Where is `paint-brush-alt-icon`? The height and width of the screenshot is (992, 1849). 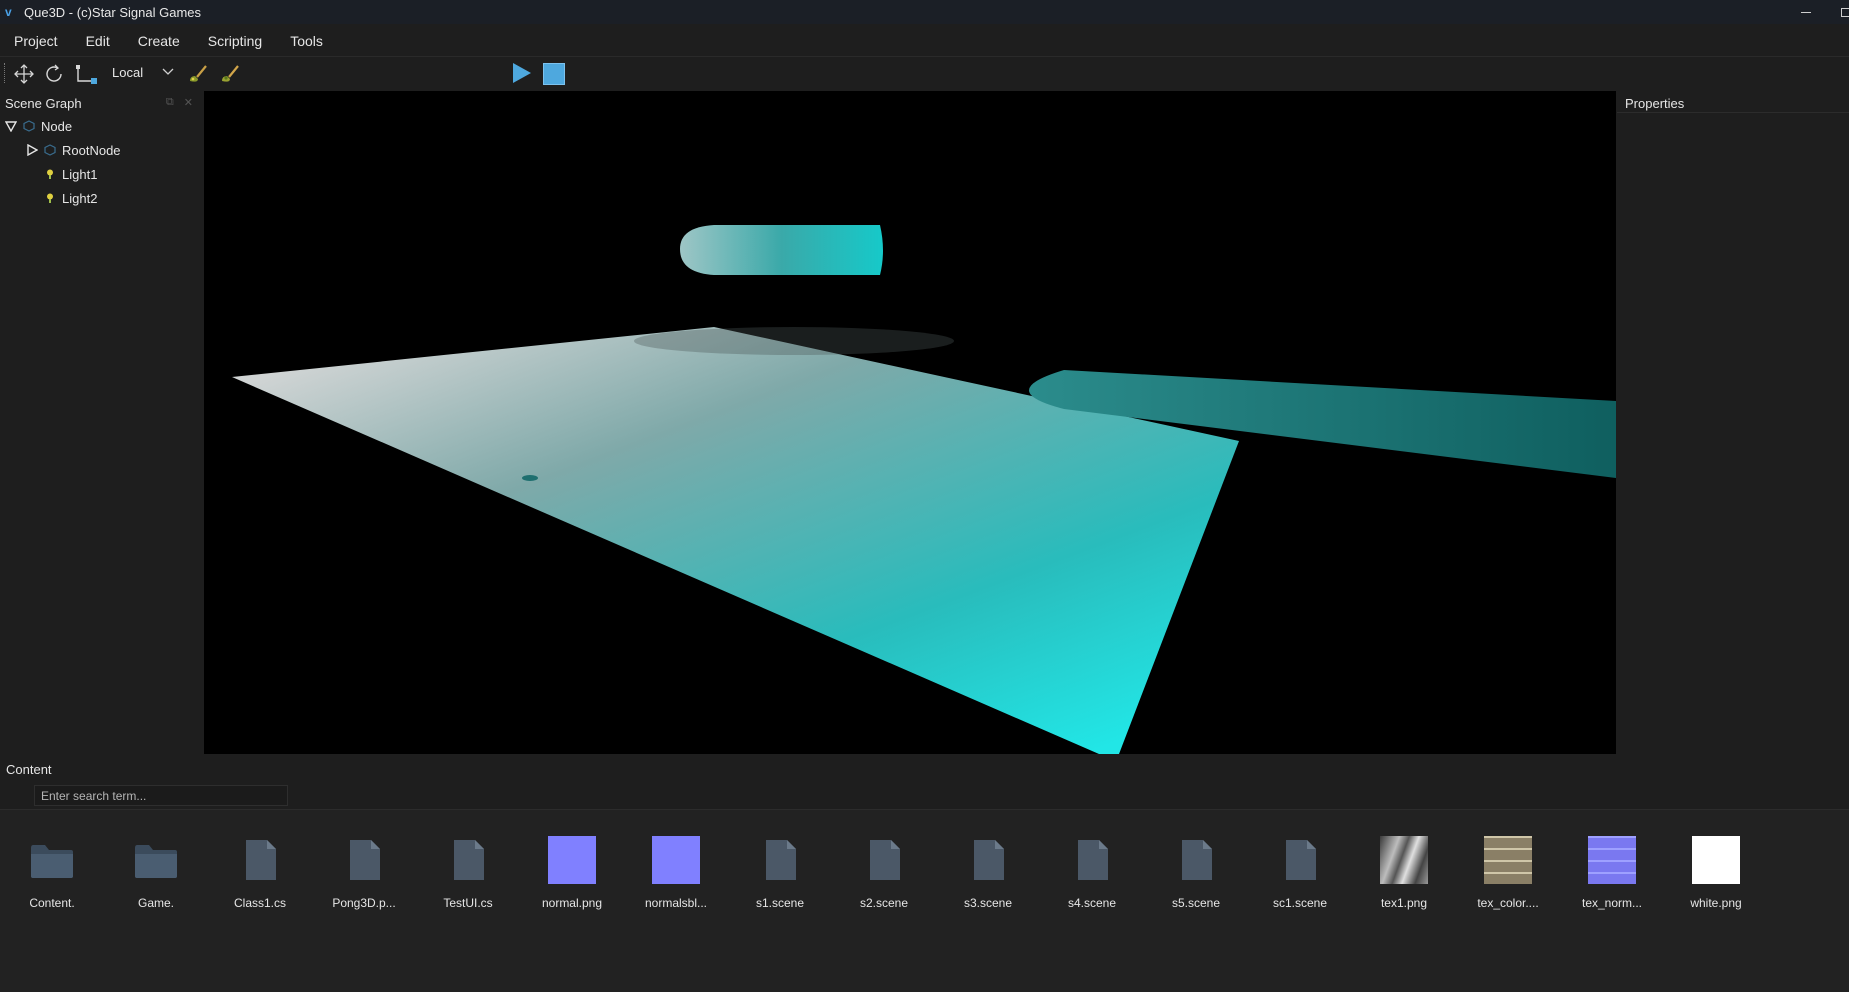 paint-brush-alt-icon is located at coordinates (230, 73).